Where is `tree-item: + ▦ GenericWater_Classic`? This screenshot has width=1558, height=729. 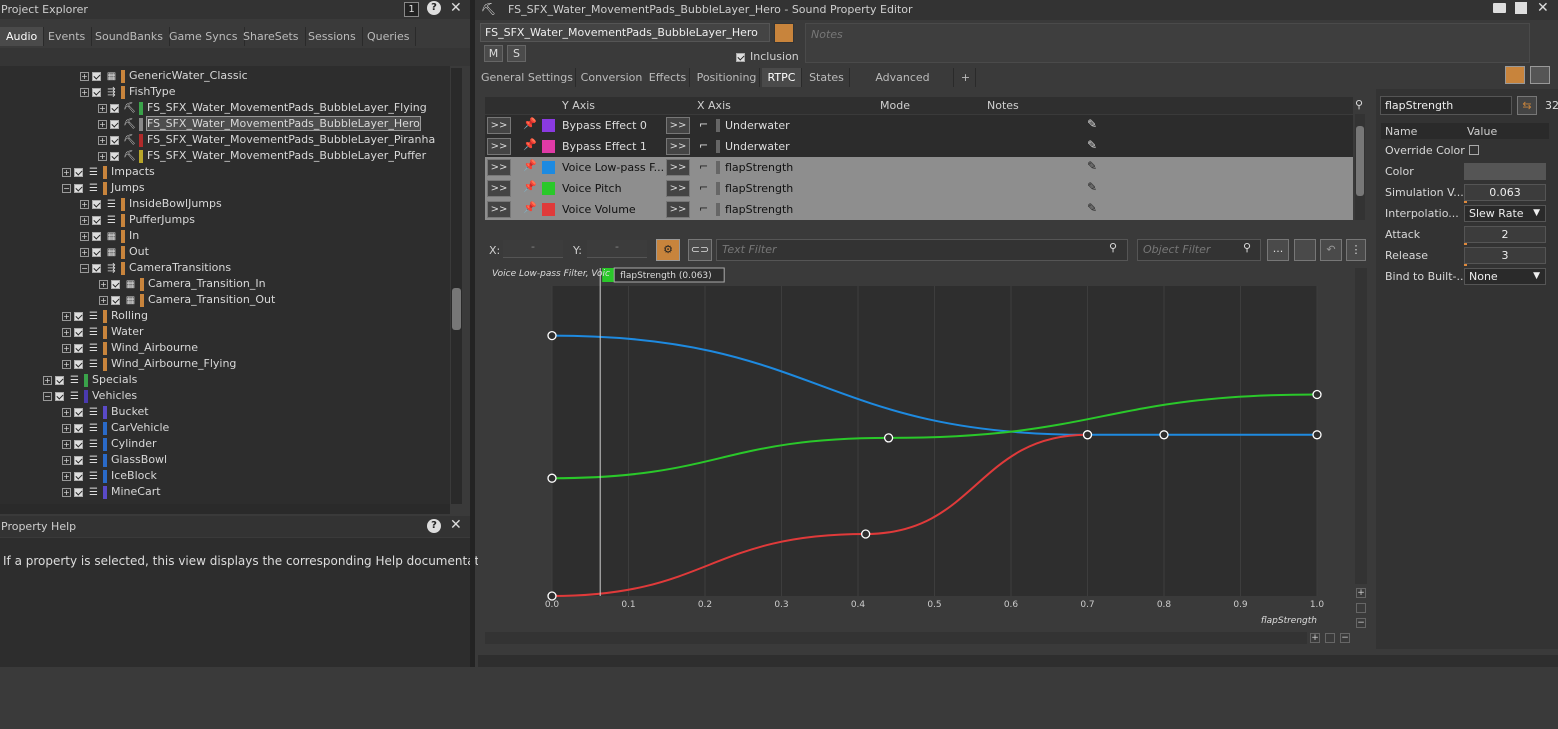
tree-item: + ▦ GenericWater_Classic is located at coordinates (164, 76).